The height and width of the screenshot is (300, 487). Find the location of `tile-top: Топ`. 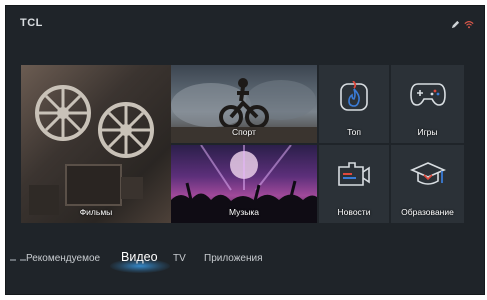

tile-top: Топ is located at coordinates (354, 104).